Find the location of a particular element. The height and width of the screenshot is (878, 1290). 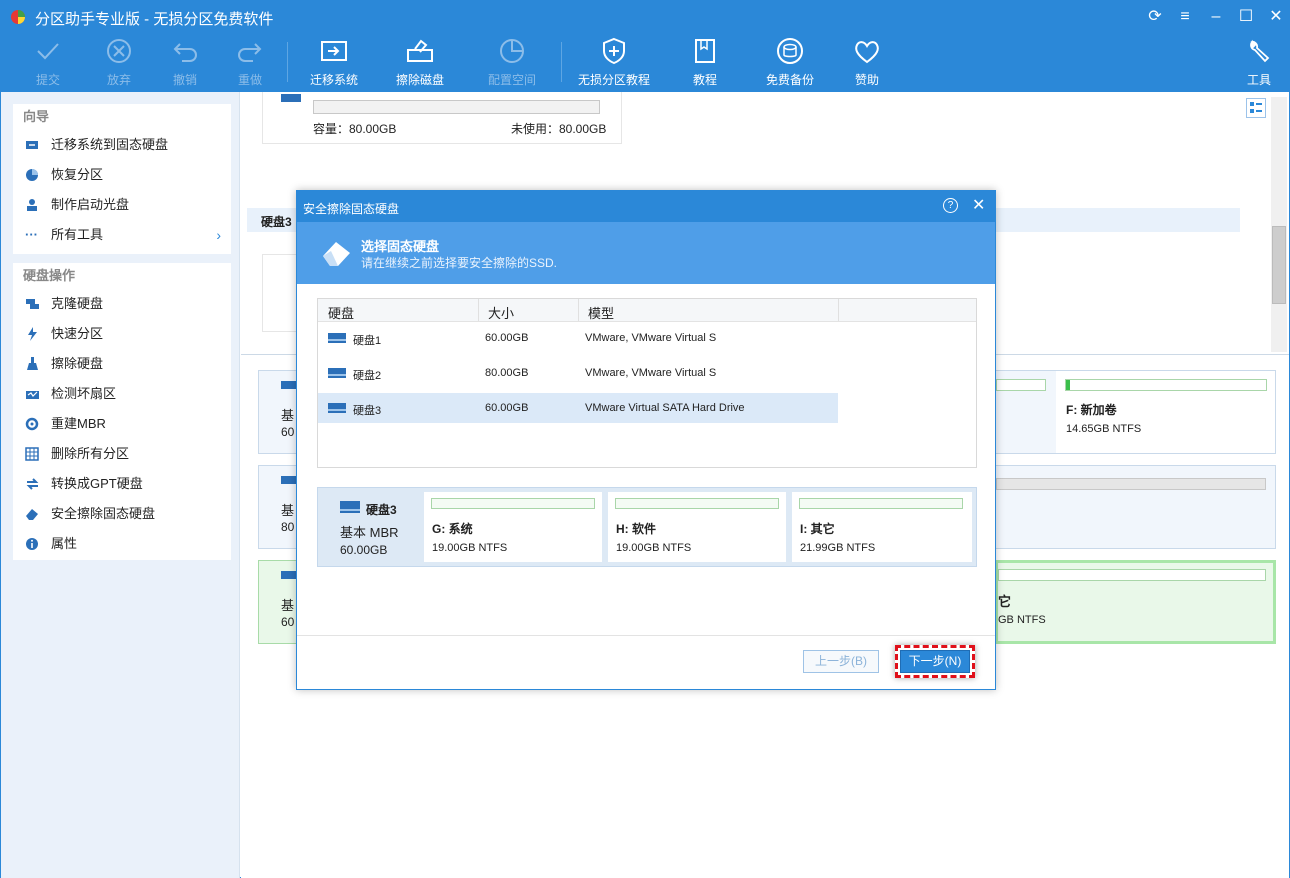

partition-name: H: 软件 is located at coordinates (636, 529).